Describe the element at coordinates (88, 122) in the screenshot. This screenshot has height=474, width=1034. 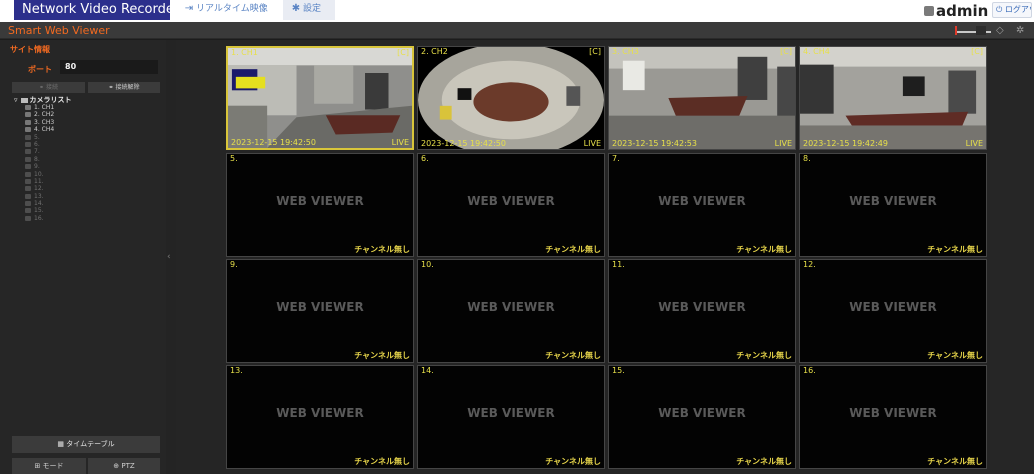
I see `camera-tree-item: 3. CH3` at that location.